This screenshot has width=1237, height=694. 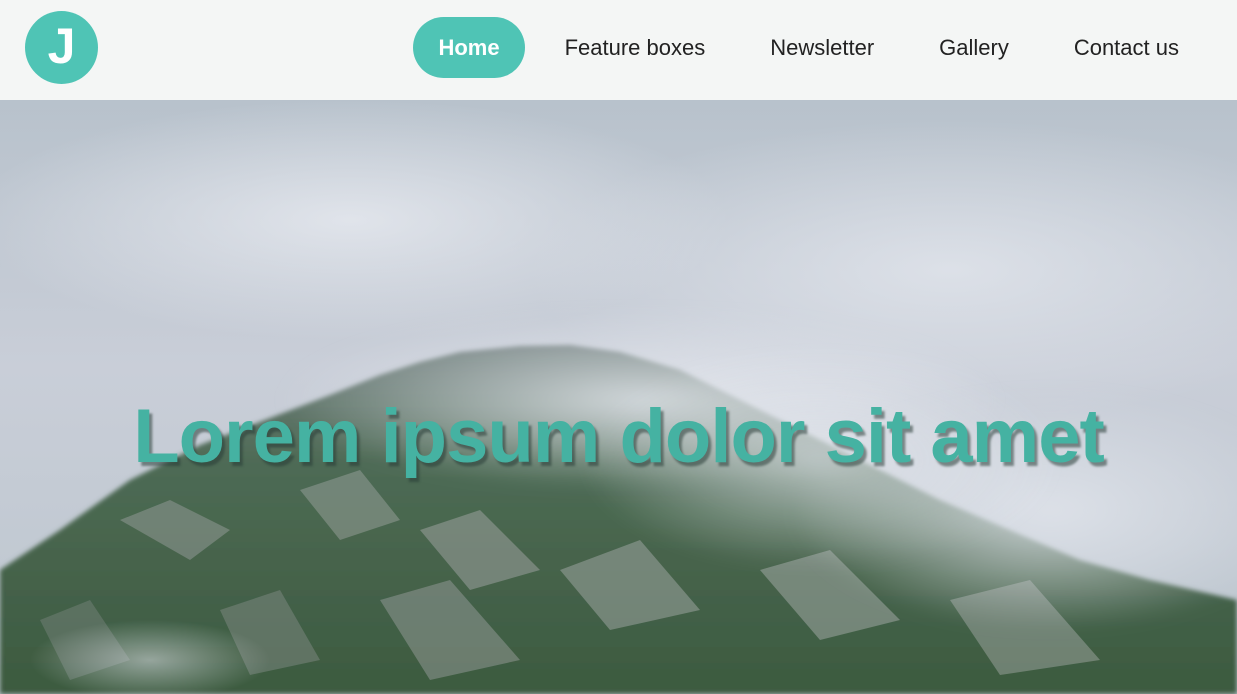 What do you see at coordinates (469, 47) in the screenshot?
I see `nav-item-home: Home` at bounding box center [469, 47].